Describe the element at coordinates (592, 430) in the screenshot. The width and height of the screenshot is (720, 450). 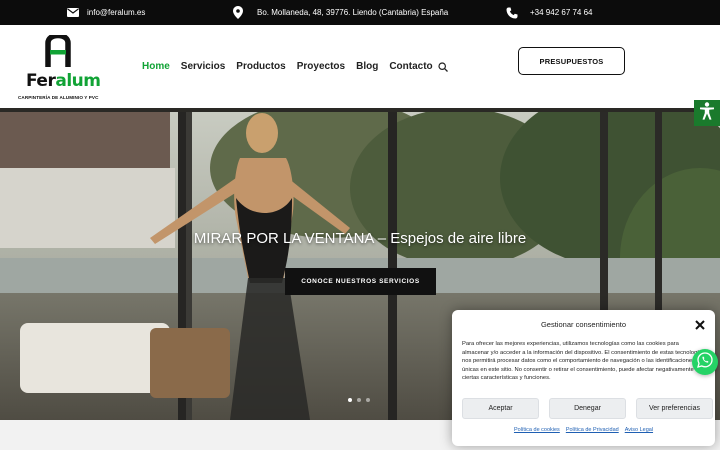
I see `privacy-policy-link: Política de Privacidad` at that location.